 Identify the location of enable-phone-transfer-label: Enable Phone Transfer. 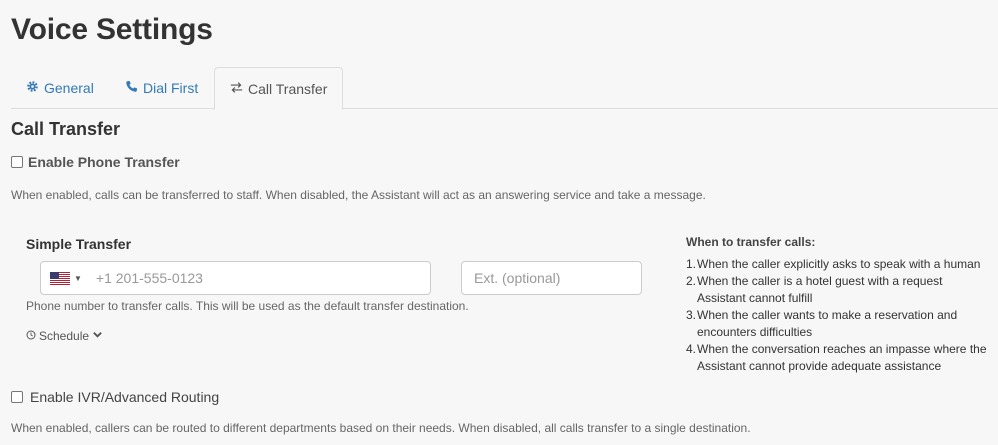
(104, 162).